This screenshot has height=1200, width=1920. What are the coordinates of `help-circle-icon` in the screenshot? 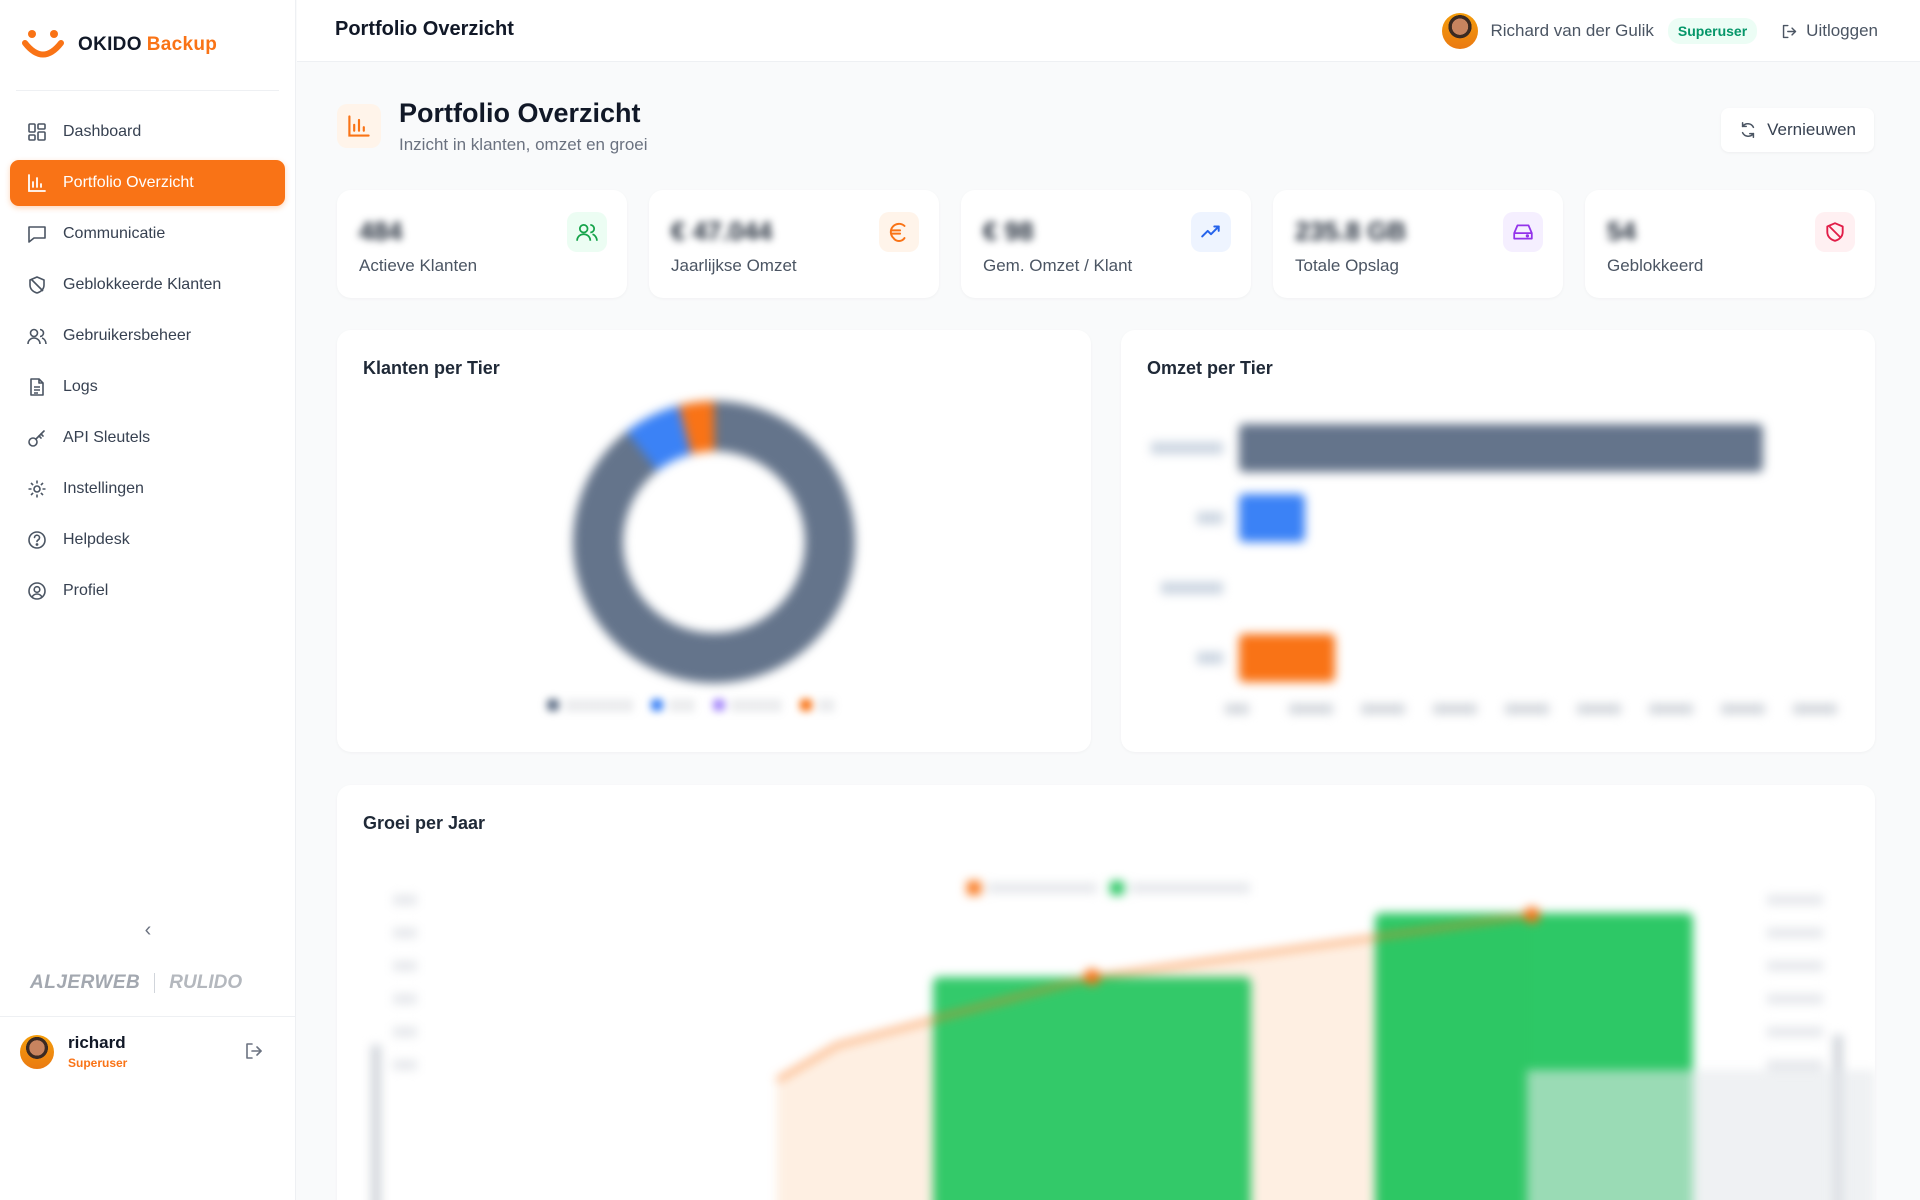 It's located at (37, 540).